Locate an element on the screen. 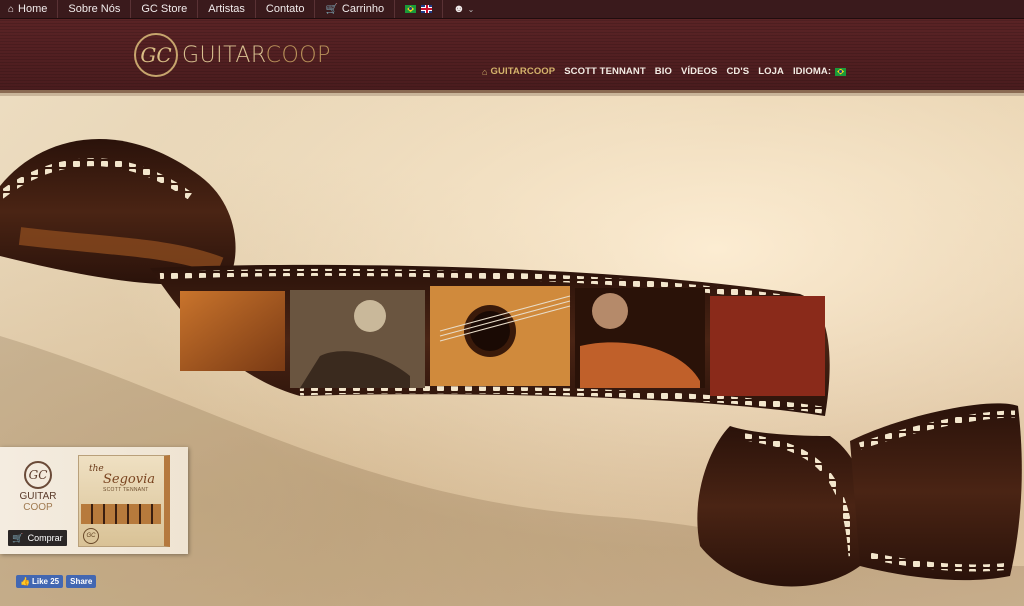 The image size is (1024, 606). card-logo-mark: GC is located at coordinates (38, 475).